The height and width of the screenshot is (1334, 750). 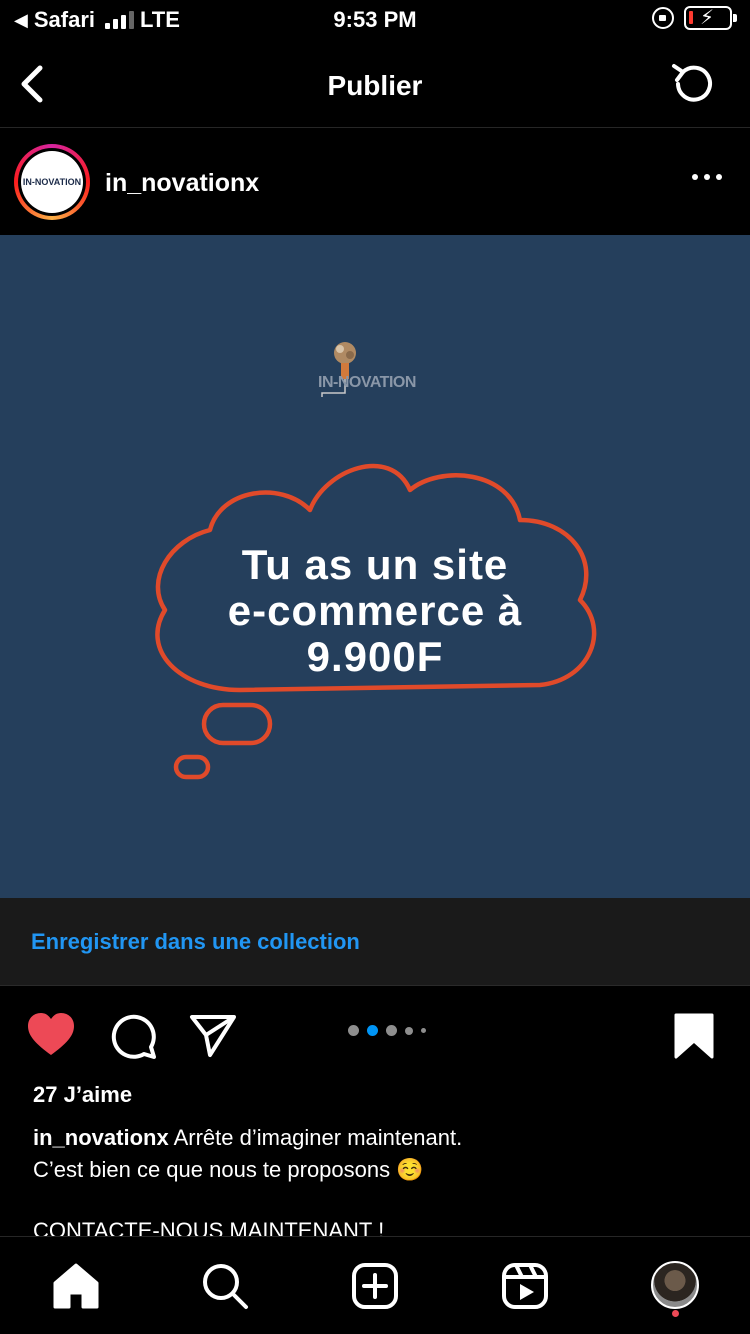 I want to click on page-header: Publier, so click(x=375, y=84).